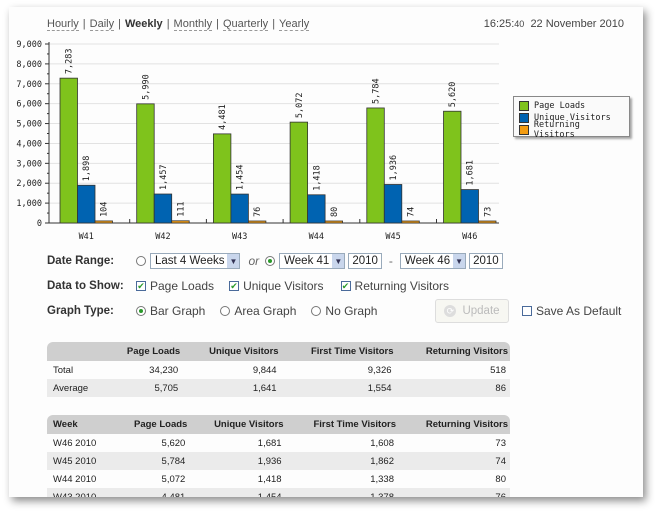 The height and width of the screenshot is (516, 655). I want to click on returning-visitors-checkbox: ✔, so click(345, 286).